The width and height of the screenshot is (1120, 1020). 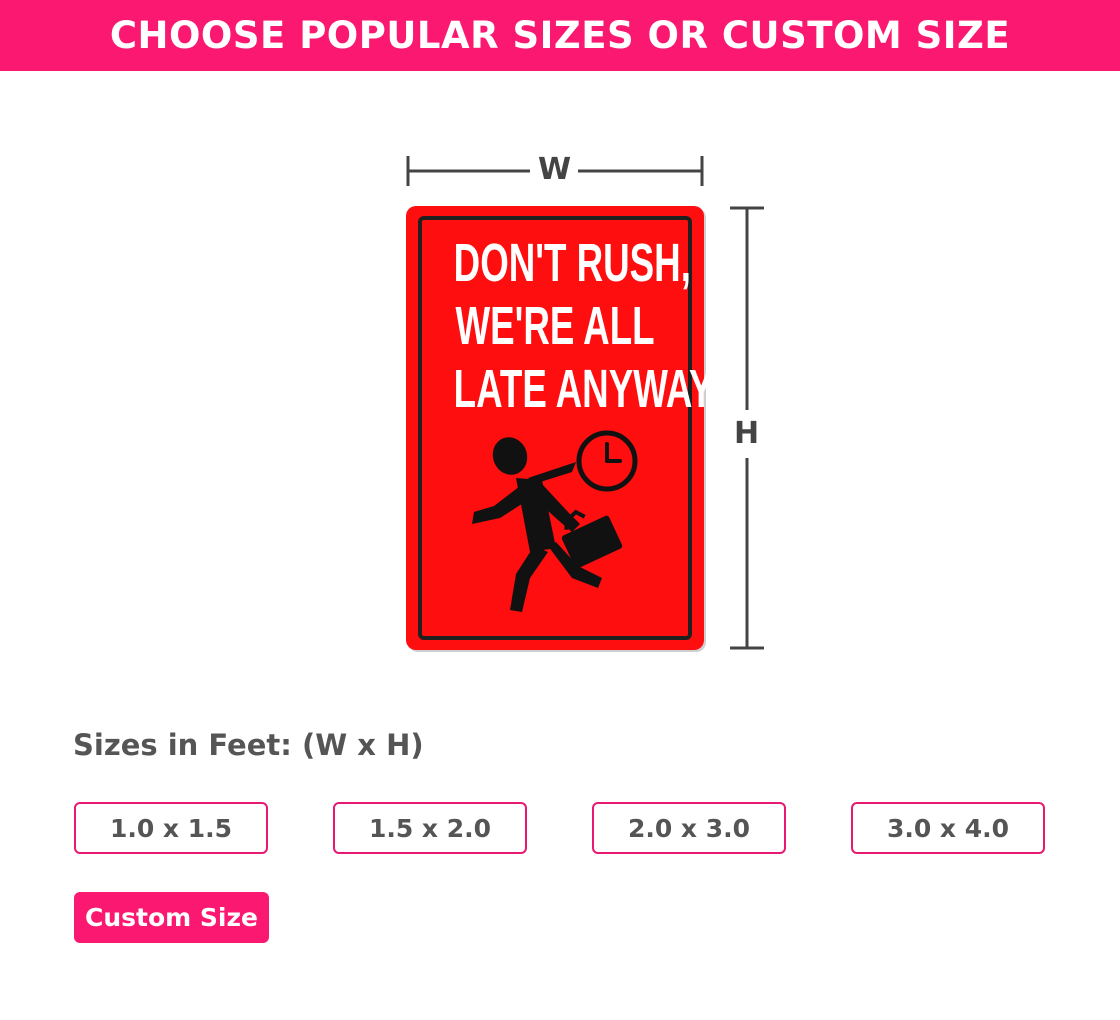 I want to click on sign-text-line: WE'RE ALL, so click(x=555, y=326).